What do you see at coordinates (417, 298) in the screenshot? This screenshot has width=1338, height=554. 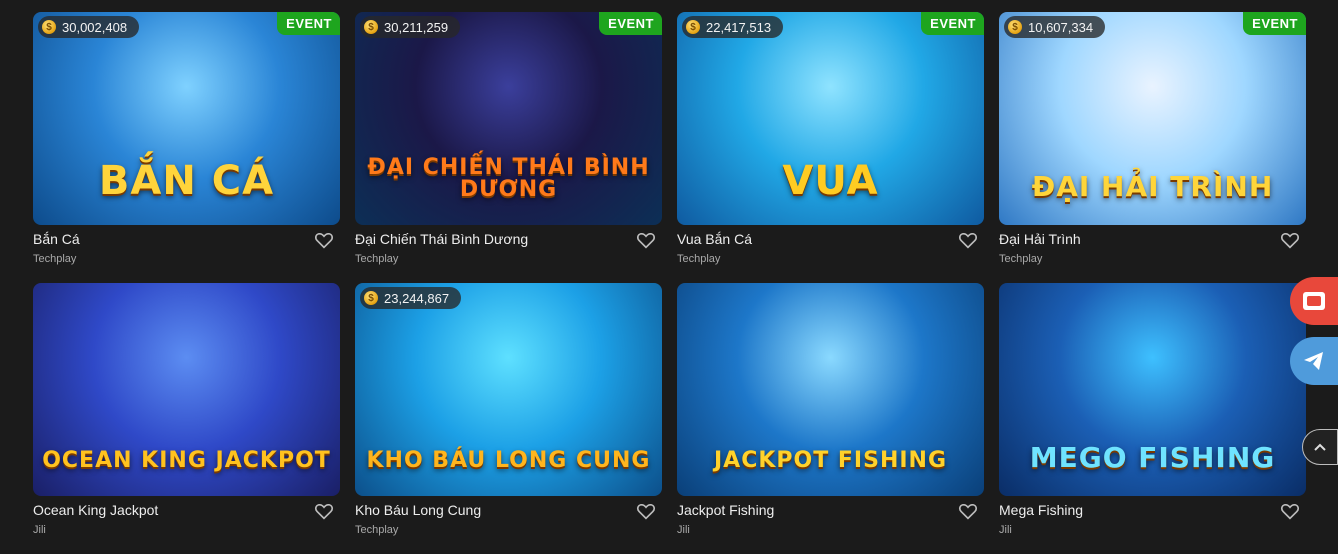 I see `jackpot-amount: 23,244,867` at bounding box center [417, 298].